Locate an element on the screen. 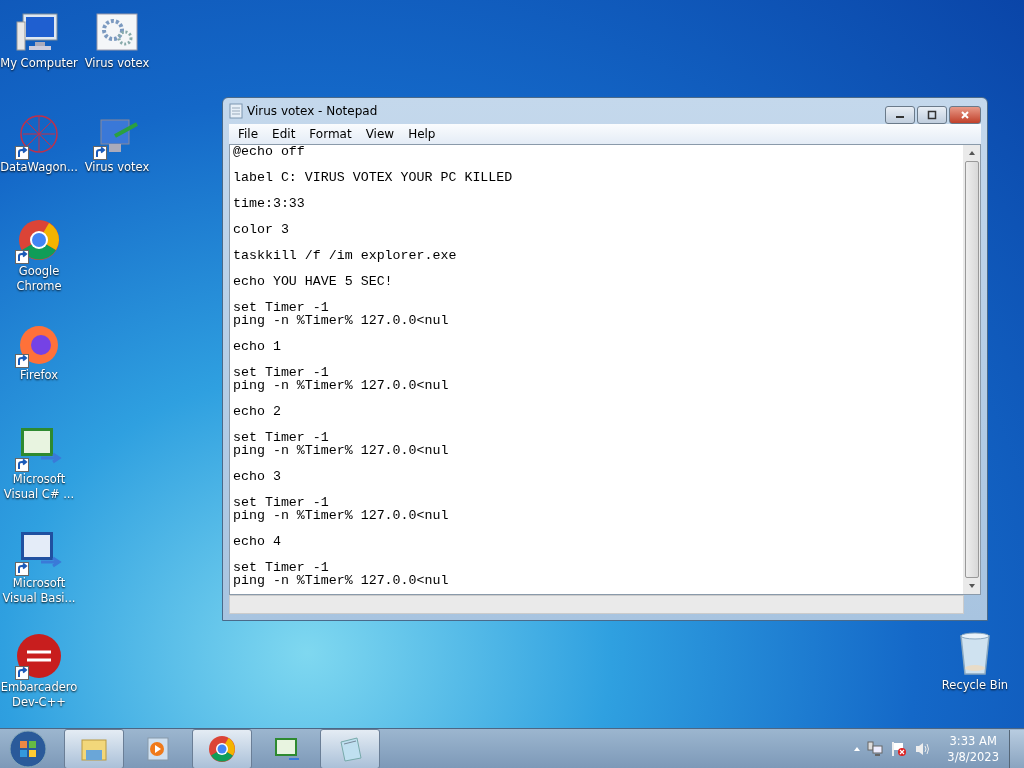 Image resolution: width=1024 pixels, height=768 pixels. text-line: @echo off is located at coordinates (269, 151).